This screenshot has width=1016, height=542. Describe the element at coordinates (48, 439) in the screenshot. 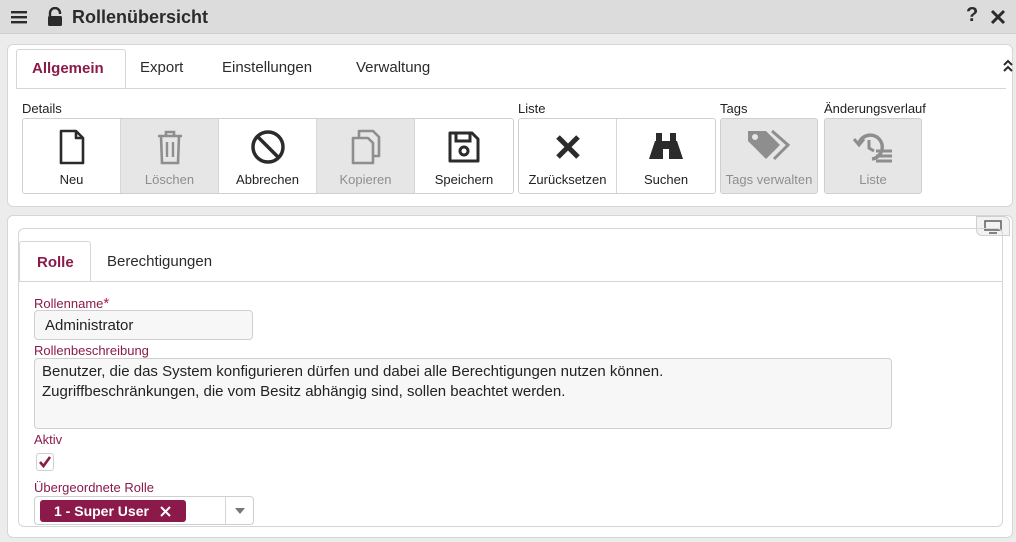

I see `aktiv-label: Aktiv` at that location.